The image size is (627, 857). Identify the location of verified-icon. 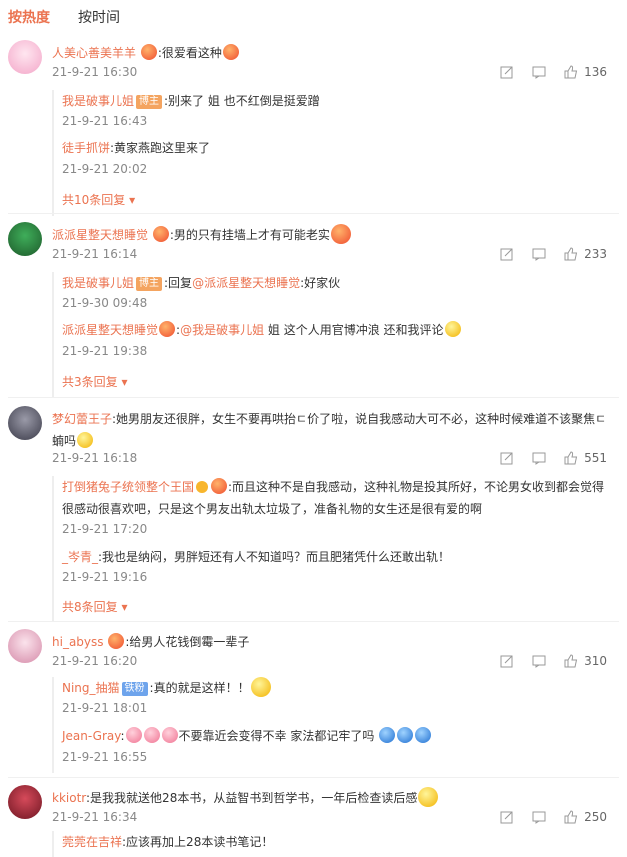
(202, 487).